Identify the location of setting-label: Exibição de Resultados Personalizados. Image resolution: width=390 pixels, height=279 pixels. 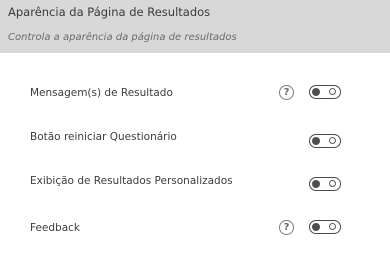
(131, 181).